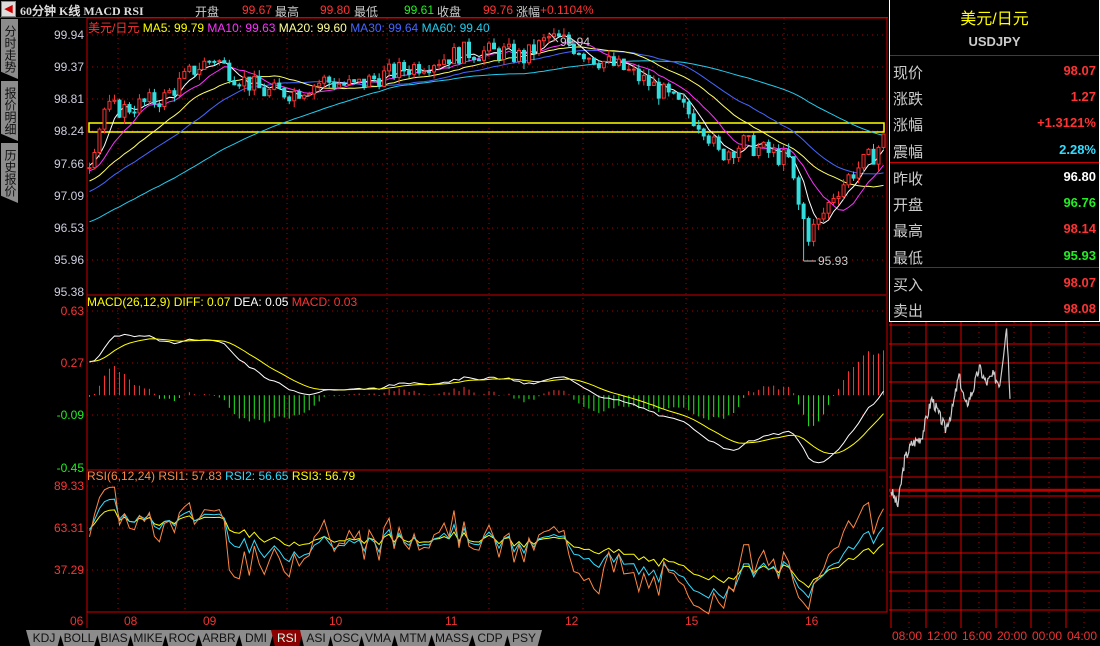 This screenshot has width=1100, height=646. What do you see at coordinates (210, 621) in the screenshot?
I see `x-label: 09` at bounding box center [210, 621].